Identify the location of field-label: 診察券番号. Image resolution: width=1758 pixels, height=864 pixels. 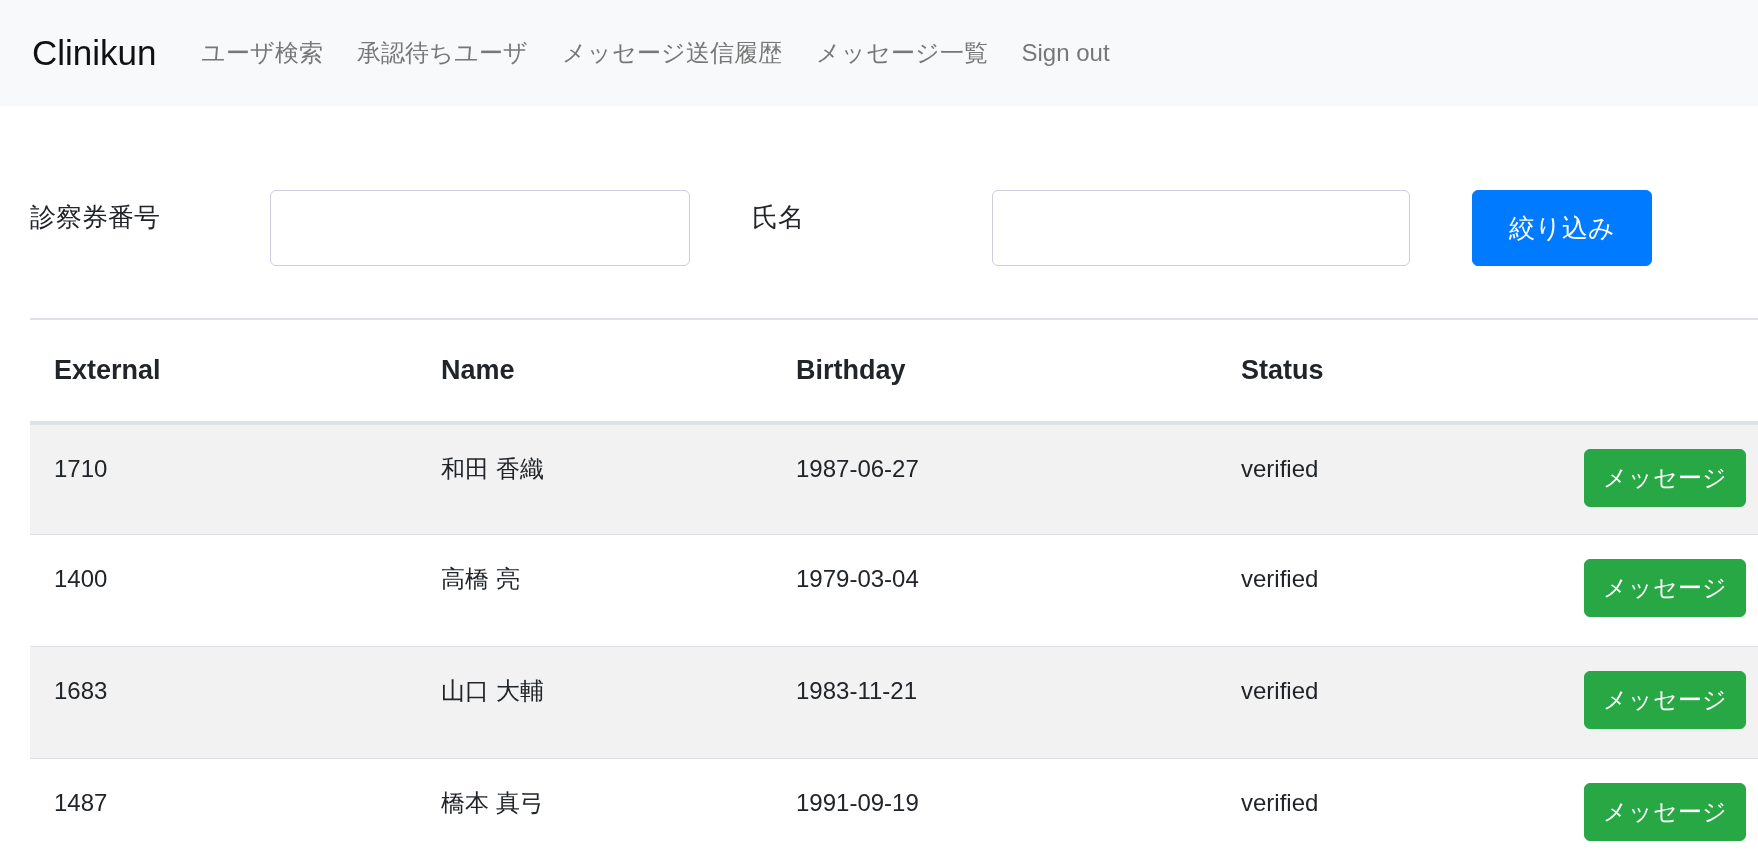
(95, 217).